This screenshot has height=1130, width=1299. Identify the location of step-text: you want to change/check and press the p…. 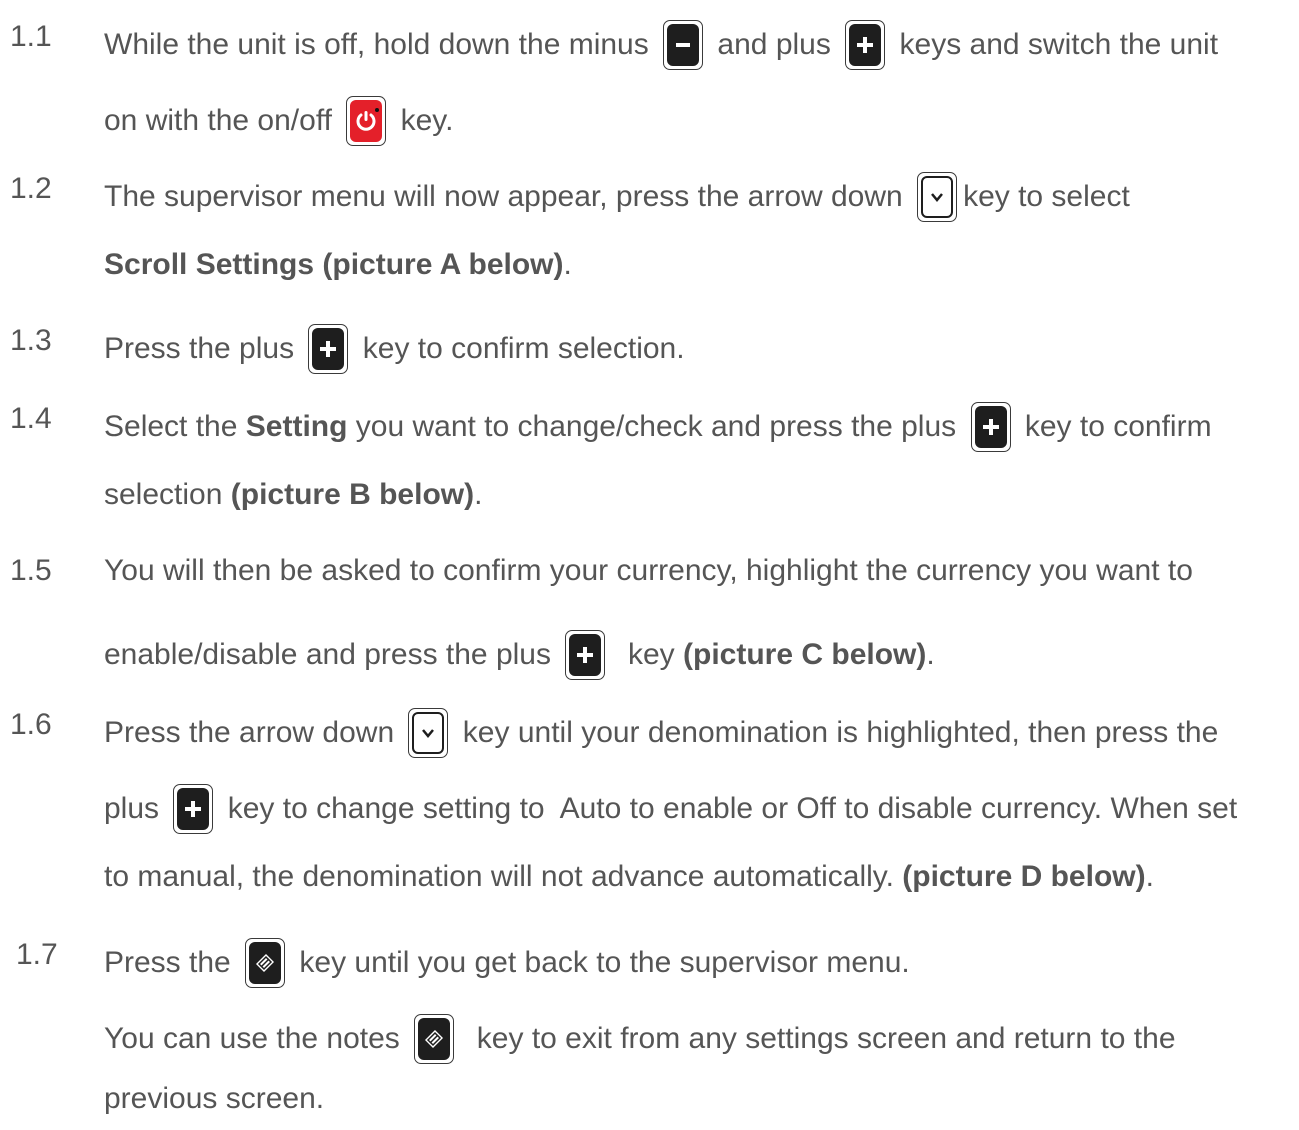
(656, 426).